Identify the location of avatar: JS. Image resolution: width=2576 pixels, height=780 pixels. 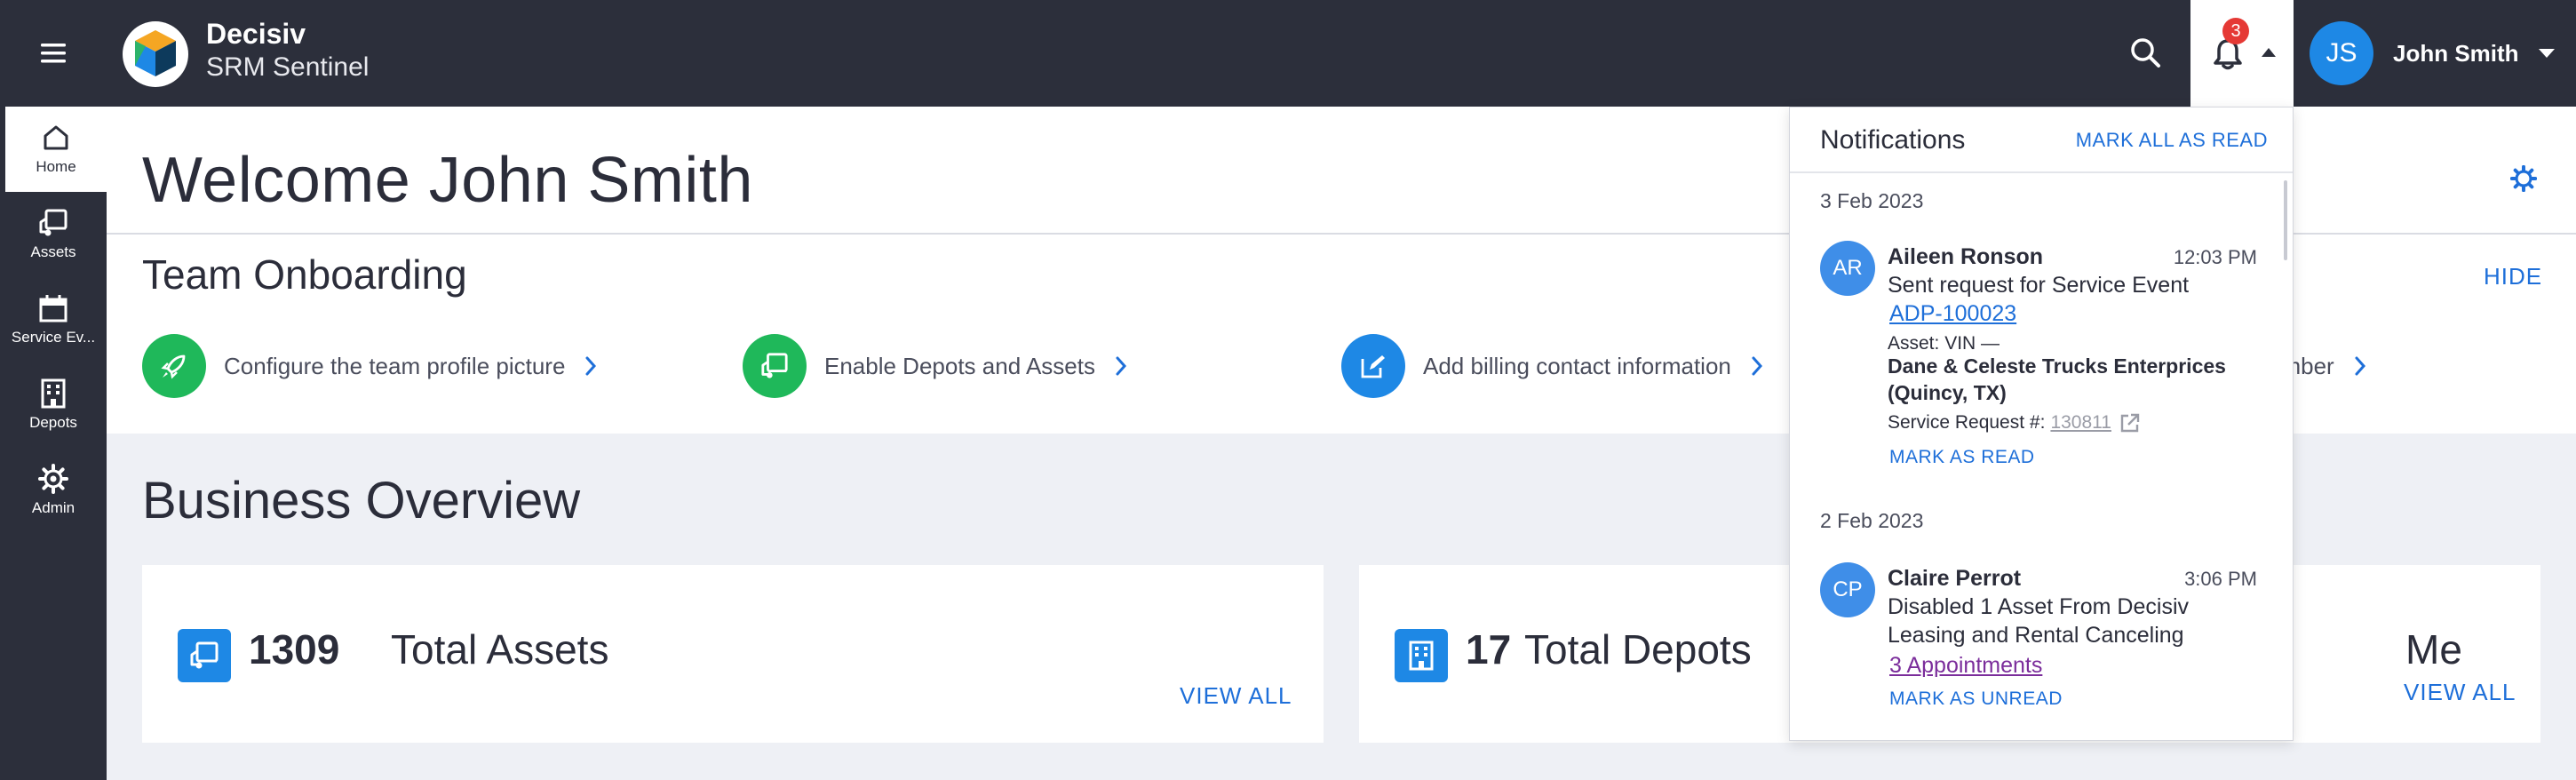
(2341, 53).